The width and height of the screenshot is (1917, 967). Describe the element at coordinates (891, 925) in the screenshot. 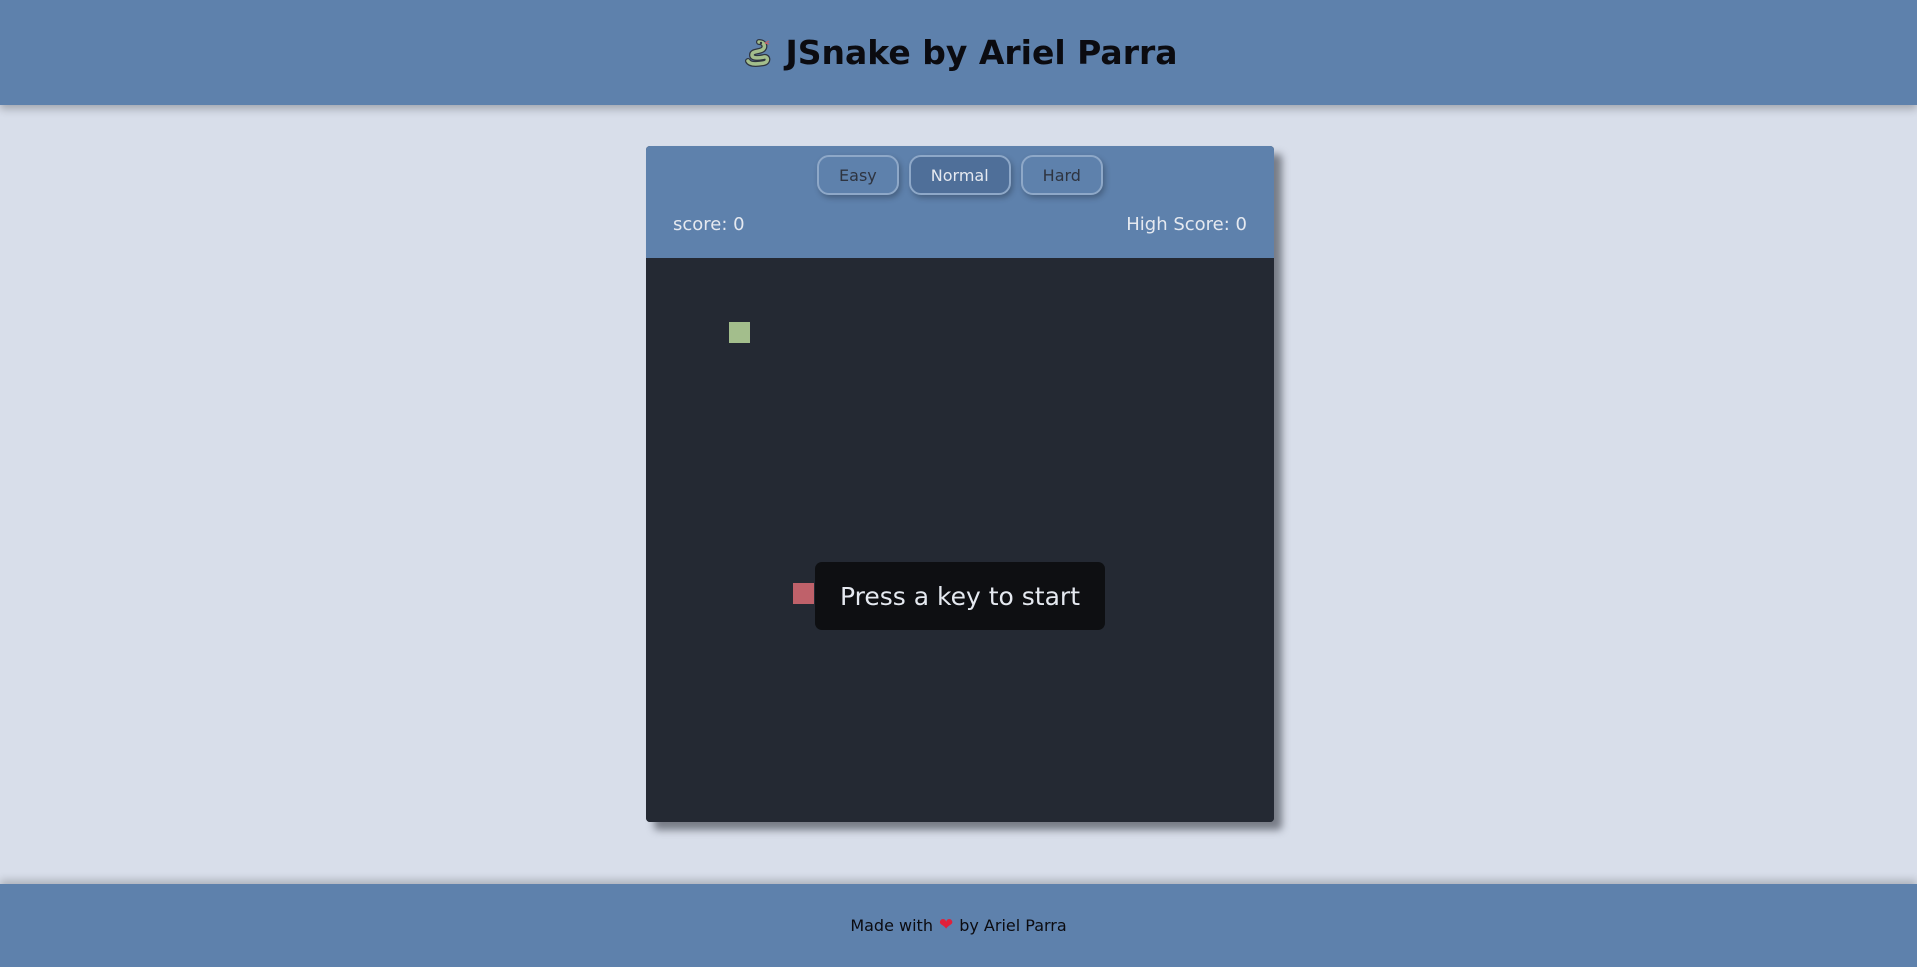

I see `footer-made-with: Made with` at that location.